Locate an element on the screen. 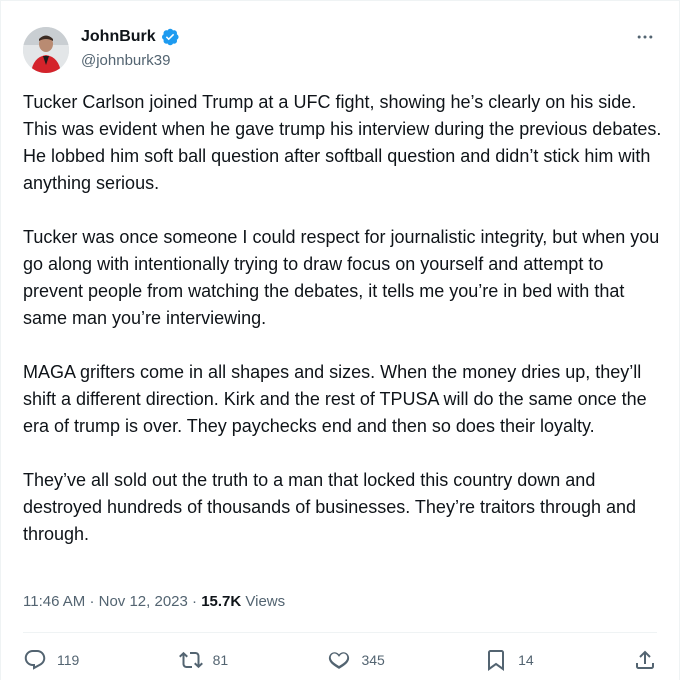 This screenshot has height=680, width=682. bookmark-button: 14 is located at coordinates (509, 660).